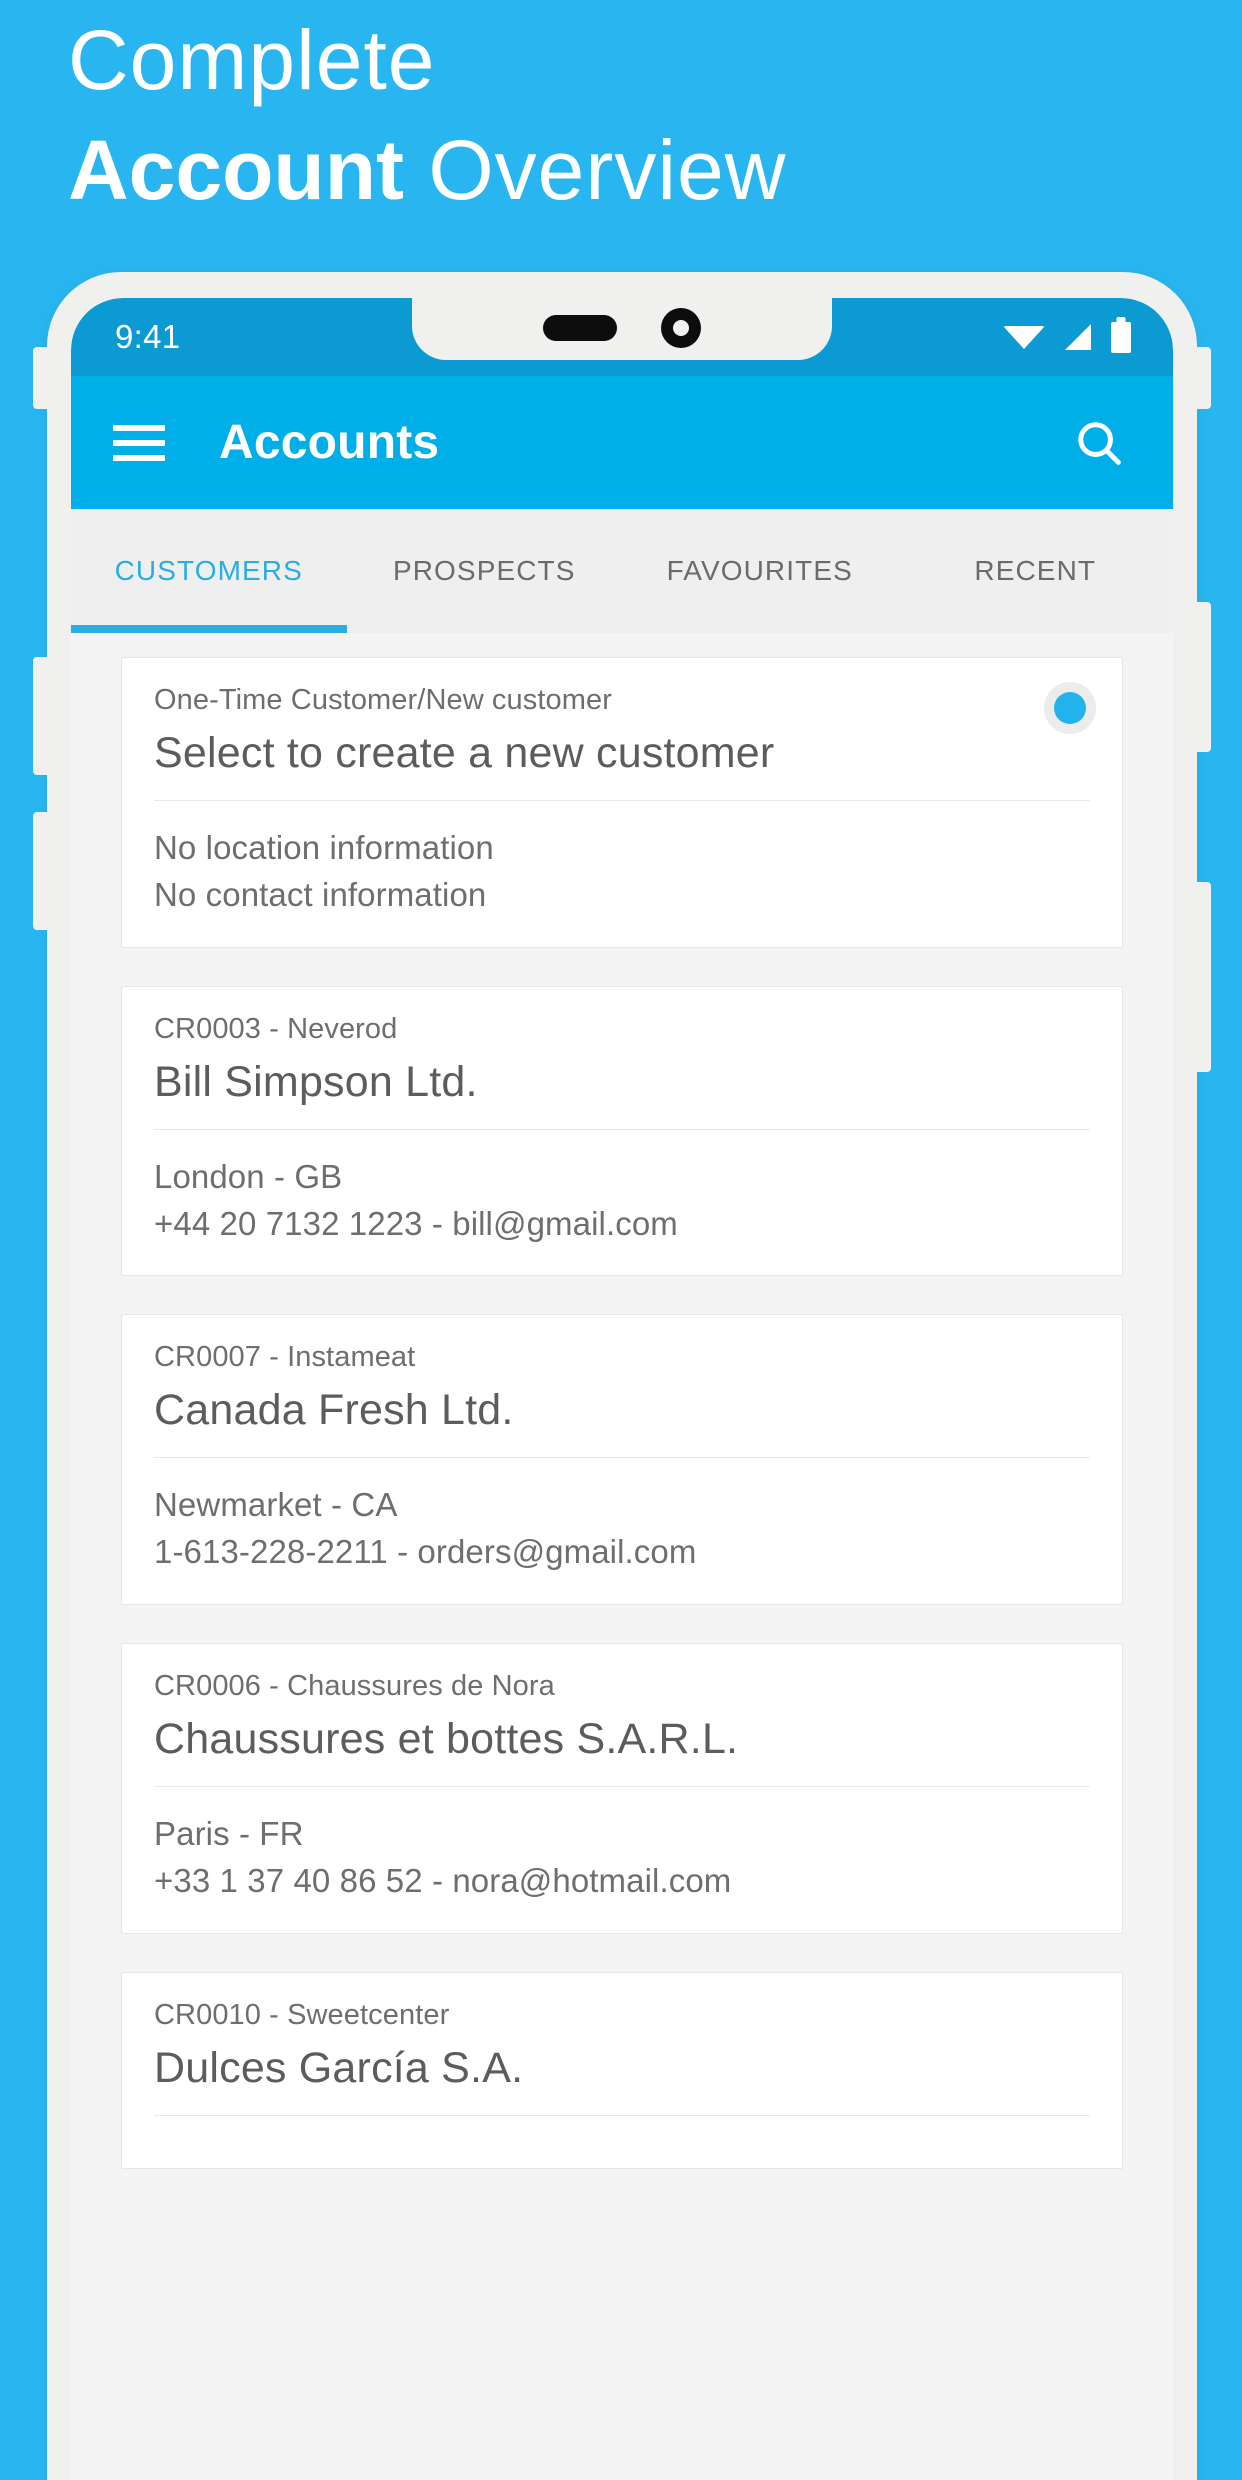  What do you see at coordinates (209, 571) in the screenshot?
I see `tab-customers: CUSTOMERS` at bounding box center [209, 571].